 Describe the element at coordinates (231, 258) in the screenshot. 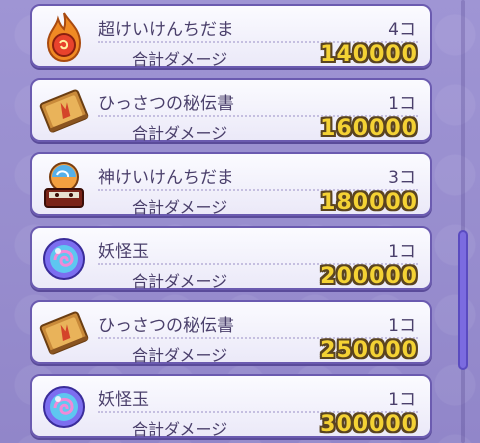

I see `reward-card: 妖怪玉 1コ 合計ダメージ 200000` at that location.